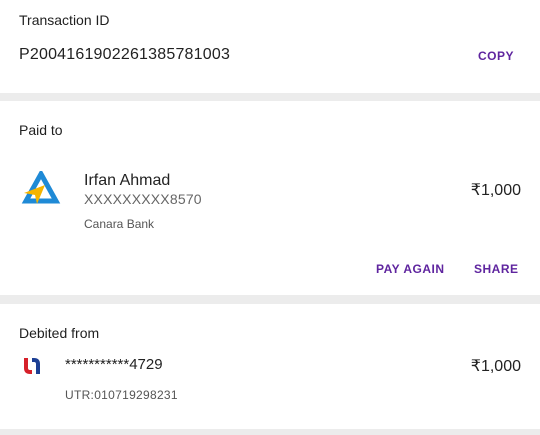  Describe the element at coordinates (64, 20) in the screenshot. I see `transaction-id-label: Transaction ID` at that location.